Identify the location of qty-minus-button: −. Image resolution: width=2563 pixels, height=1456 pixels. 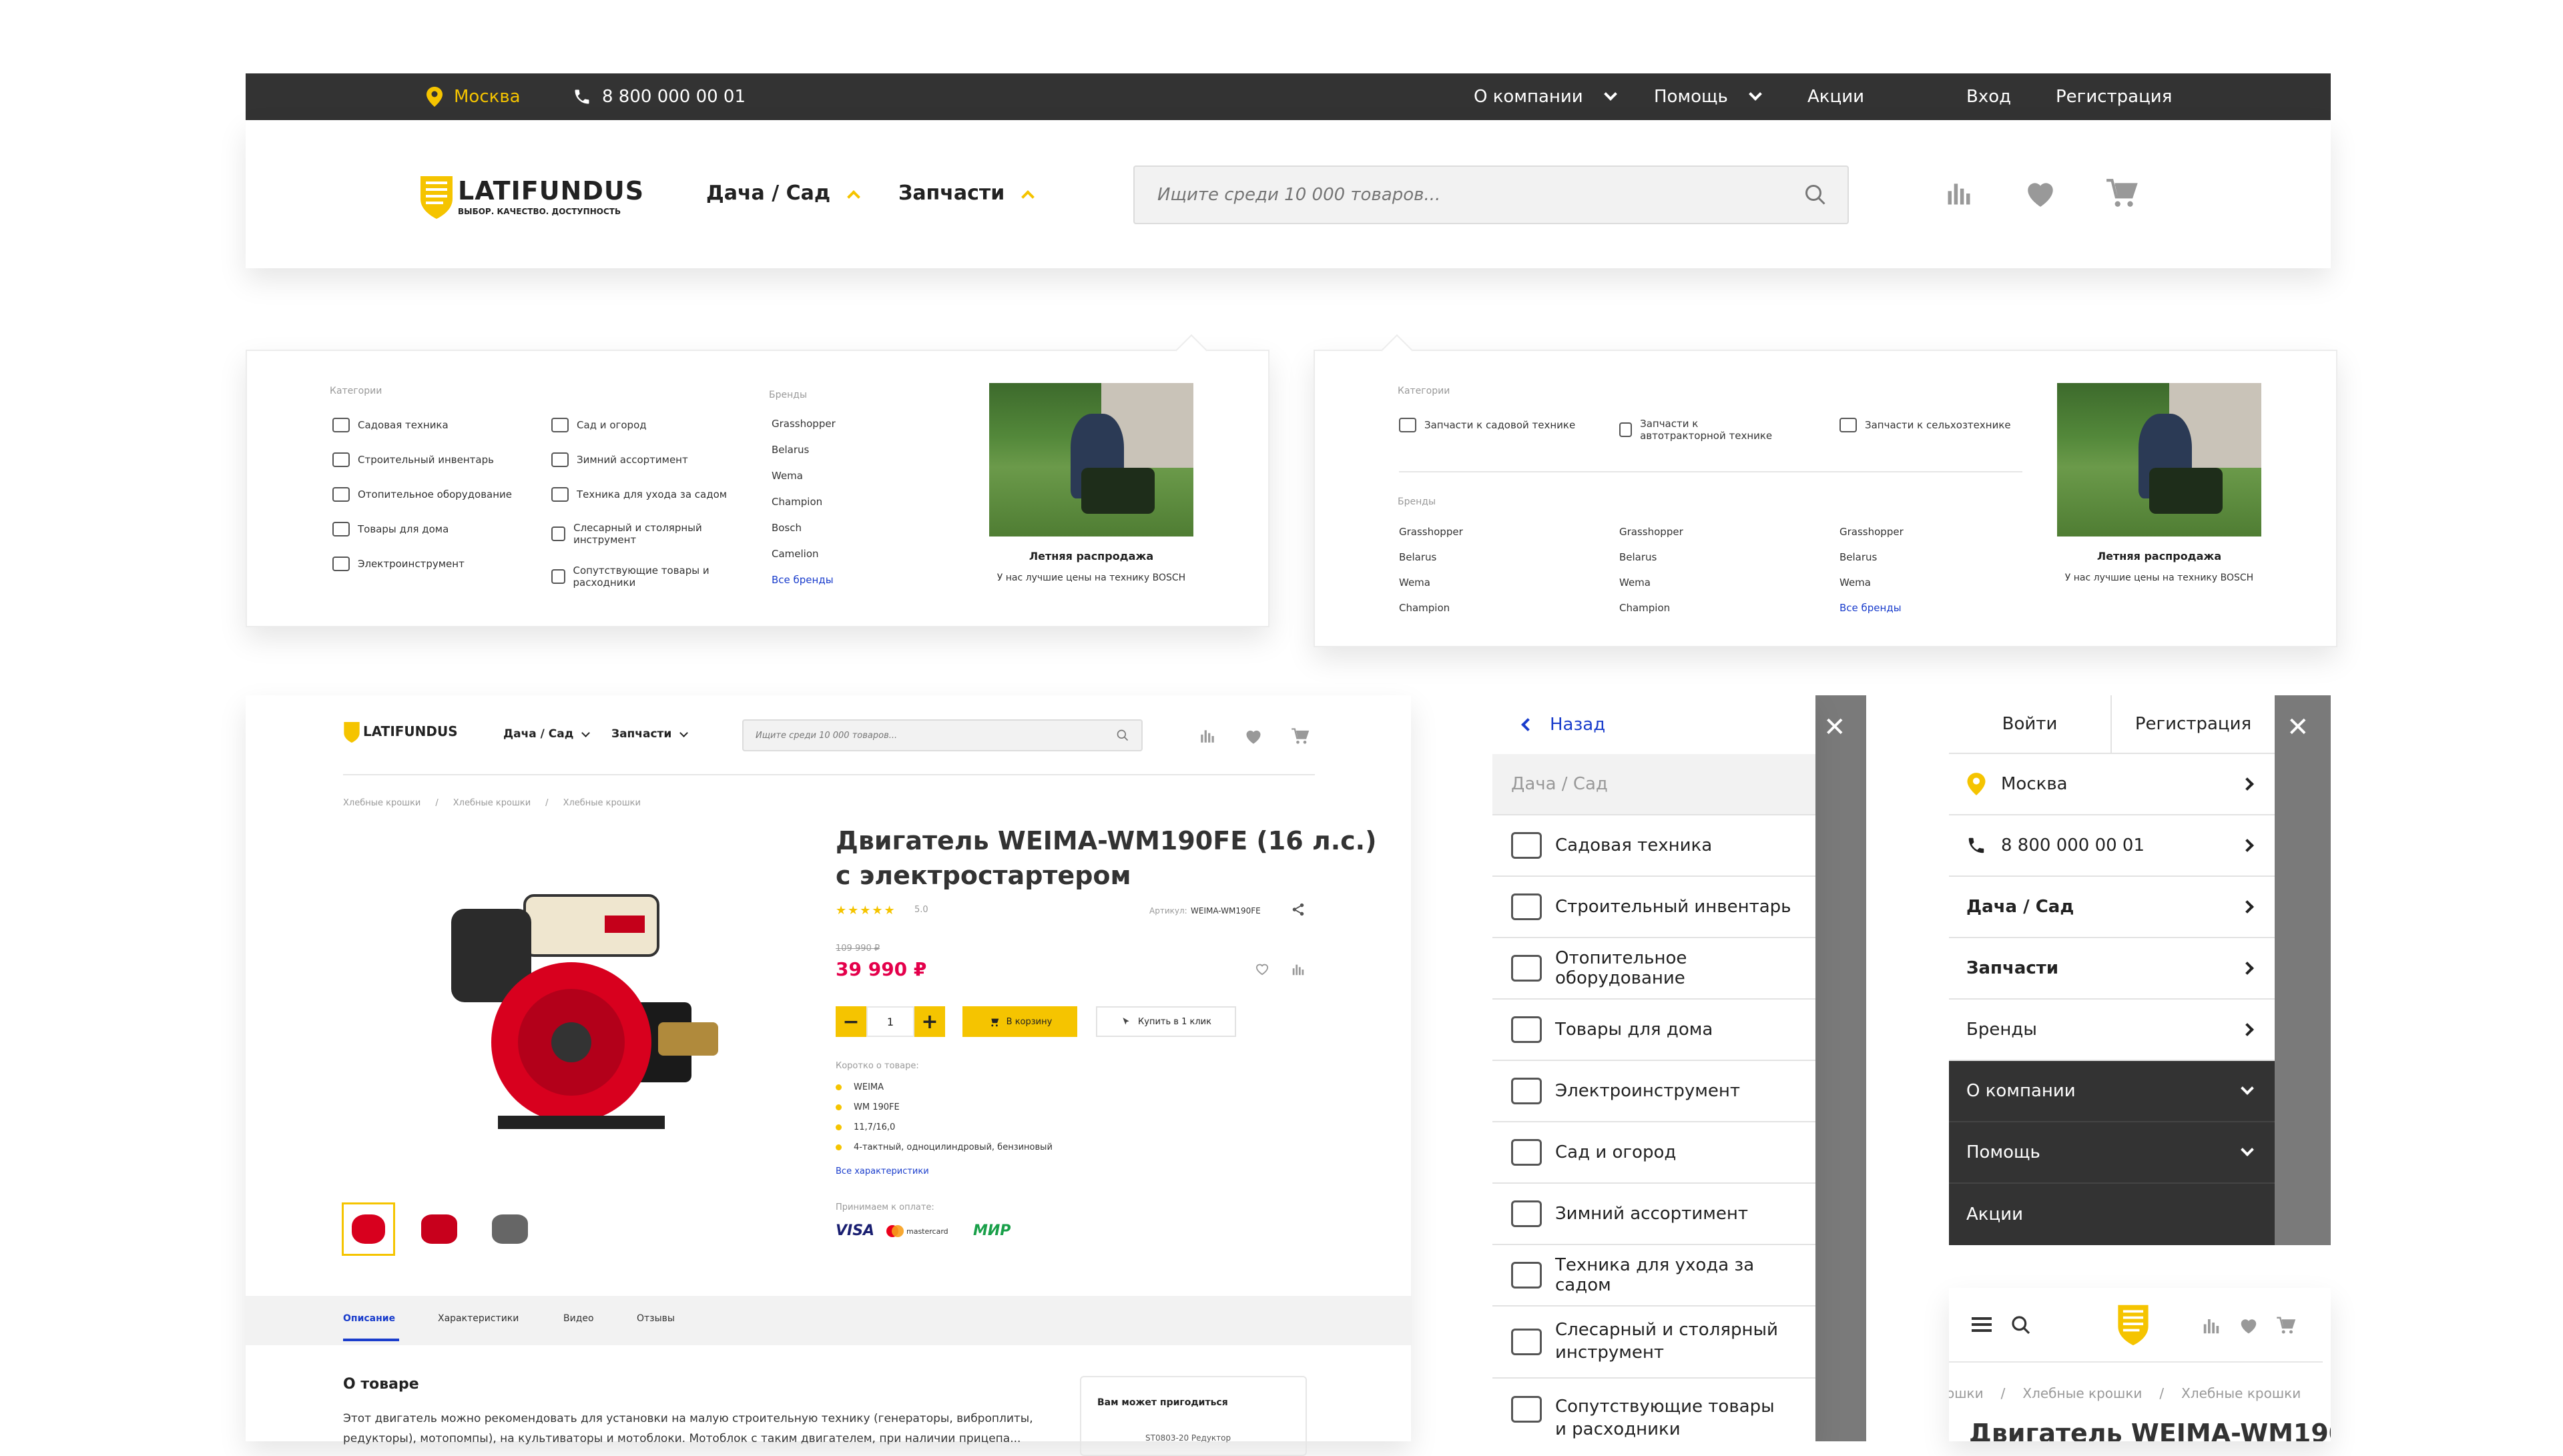
(851, 1021).